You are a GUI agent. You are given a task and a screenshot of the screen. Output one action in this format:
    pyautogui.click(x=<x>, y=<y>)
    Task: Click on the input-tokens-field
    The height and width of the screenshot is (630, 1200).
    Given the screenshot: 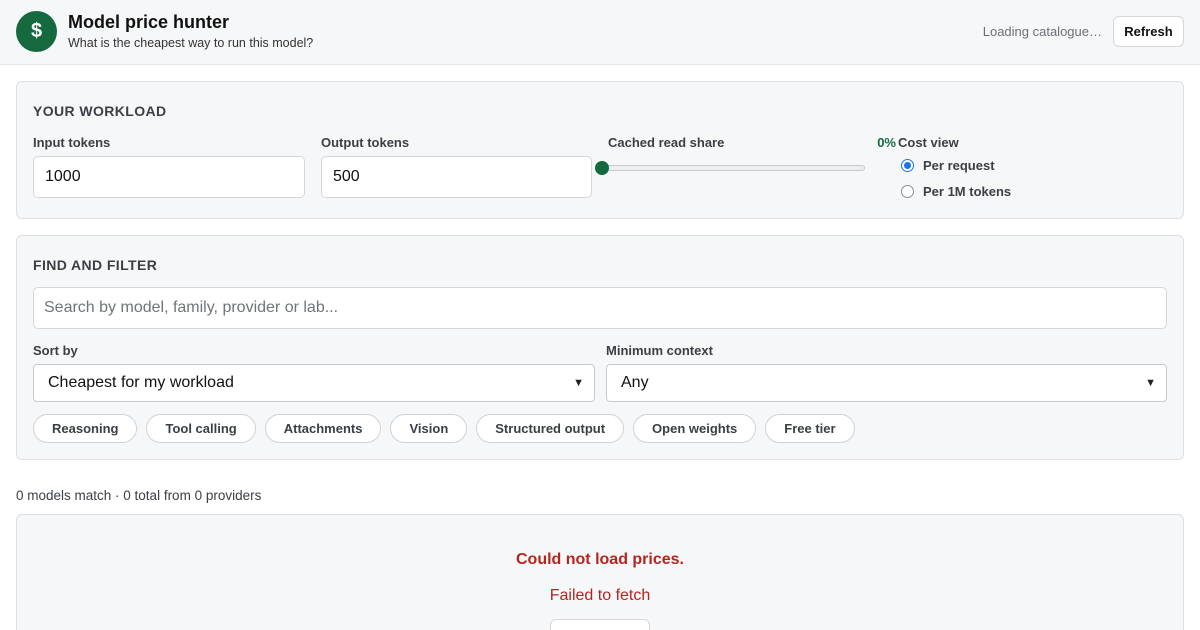 What is the action you would take?
    pyautogui.click(x=169, y=177)
    